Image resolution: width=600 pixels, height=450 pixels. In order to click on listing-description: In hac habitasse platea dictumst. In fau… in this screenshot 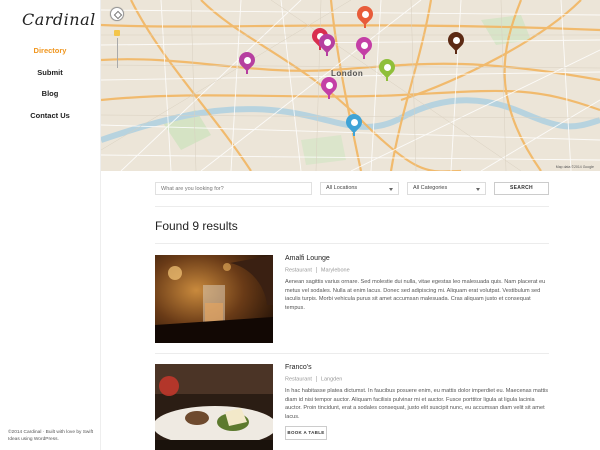, I will do `click(417, 404)`.